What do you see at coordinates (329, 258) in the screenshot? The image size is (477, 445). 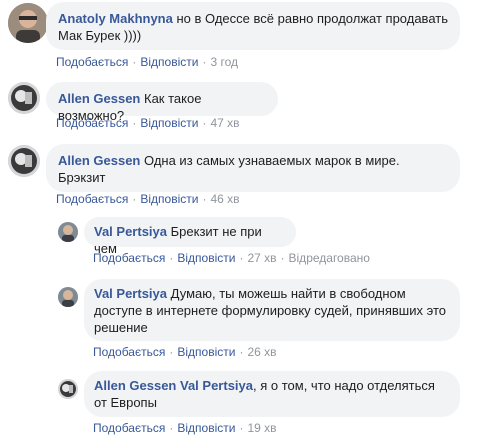 I see `edited-label: Відредаговано` at bounding box center [329, 258].